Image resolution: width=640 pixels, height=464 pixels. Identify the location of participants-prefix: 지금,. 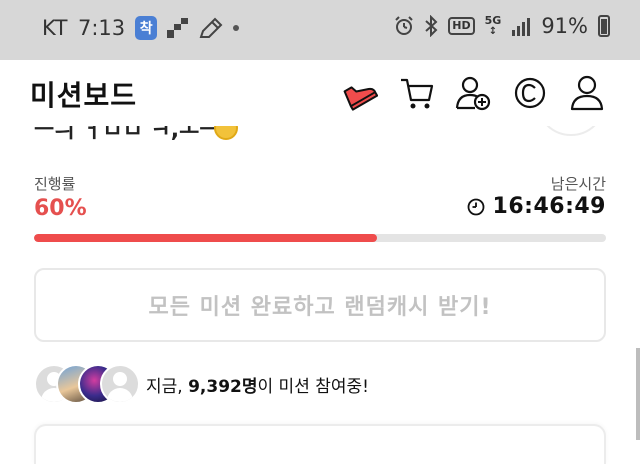
(167, 387).